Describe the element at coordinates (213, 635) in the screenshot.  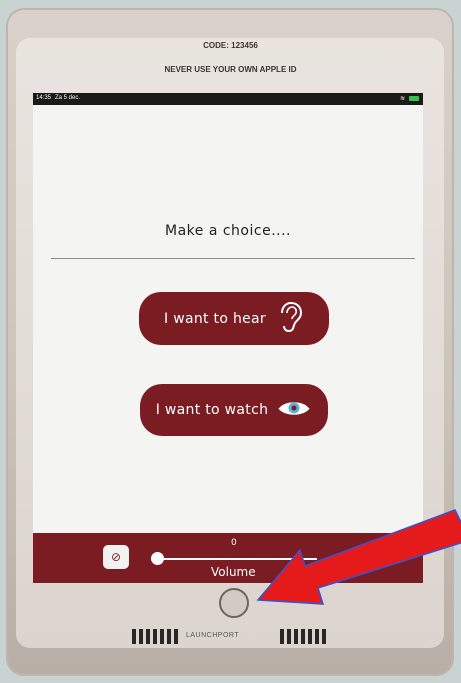
I see `brand-logo: LAUNCHPORT` at that location.